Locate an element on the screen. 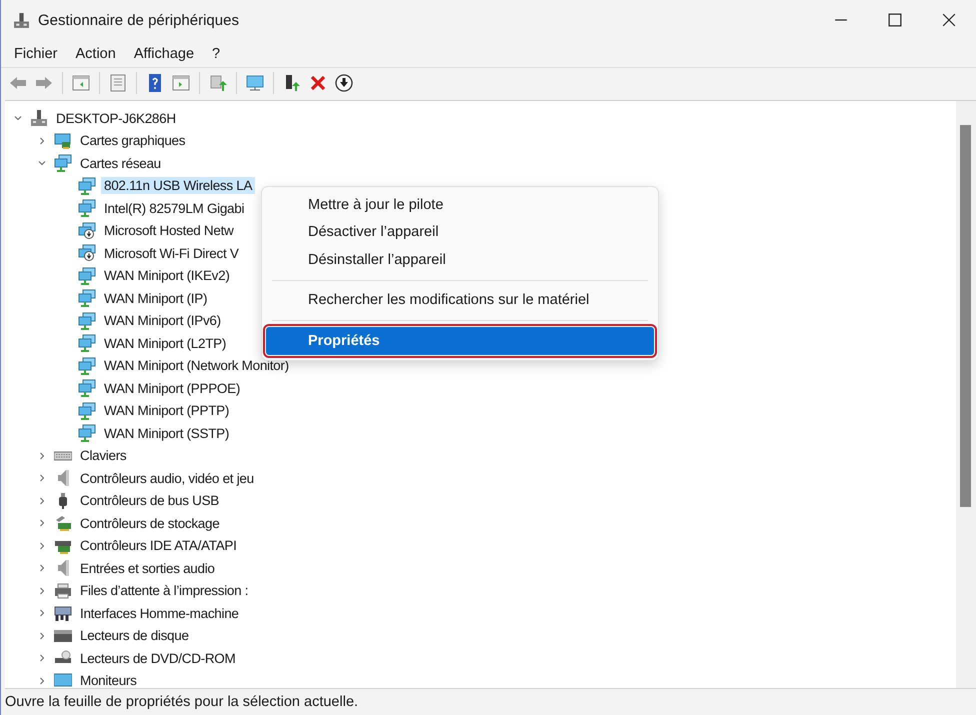  menu-item: Fichier is located at coordinates (36, 54).